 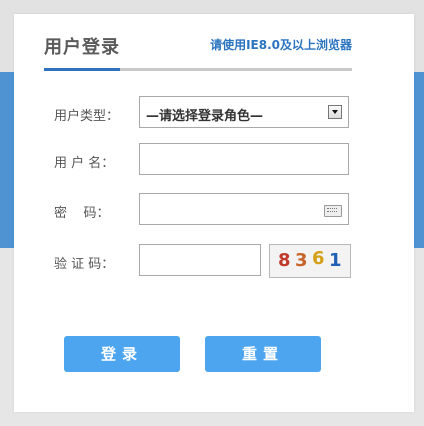 What do you see at coordinates (205, 116) in the screenshot?
I see `role-select-value: —请选择登录角色—` at bounding box center [205, 116].